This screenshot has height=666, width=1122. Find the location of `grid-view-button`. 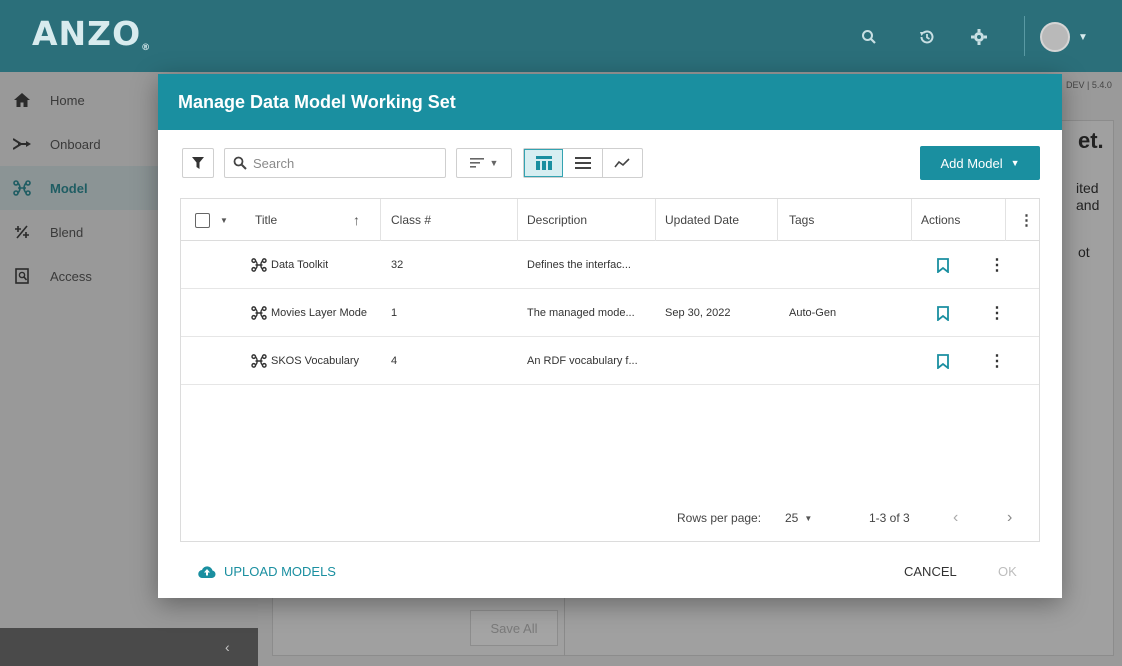

grid-view-button is located at coordinates (544, 163).